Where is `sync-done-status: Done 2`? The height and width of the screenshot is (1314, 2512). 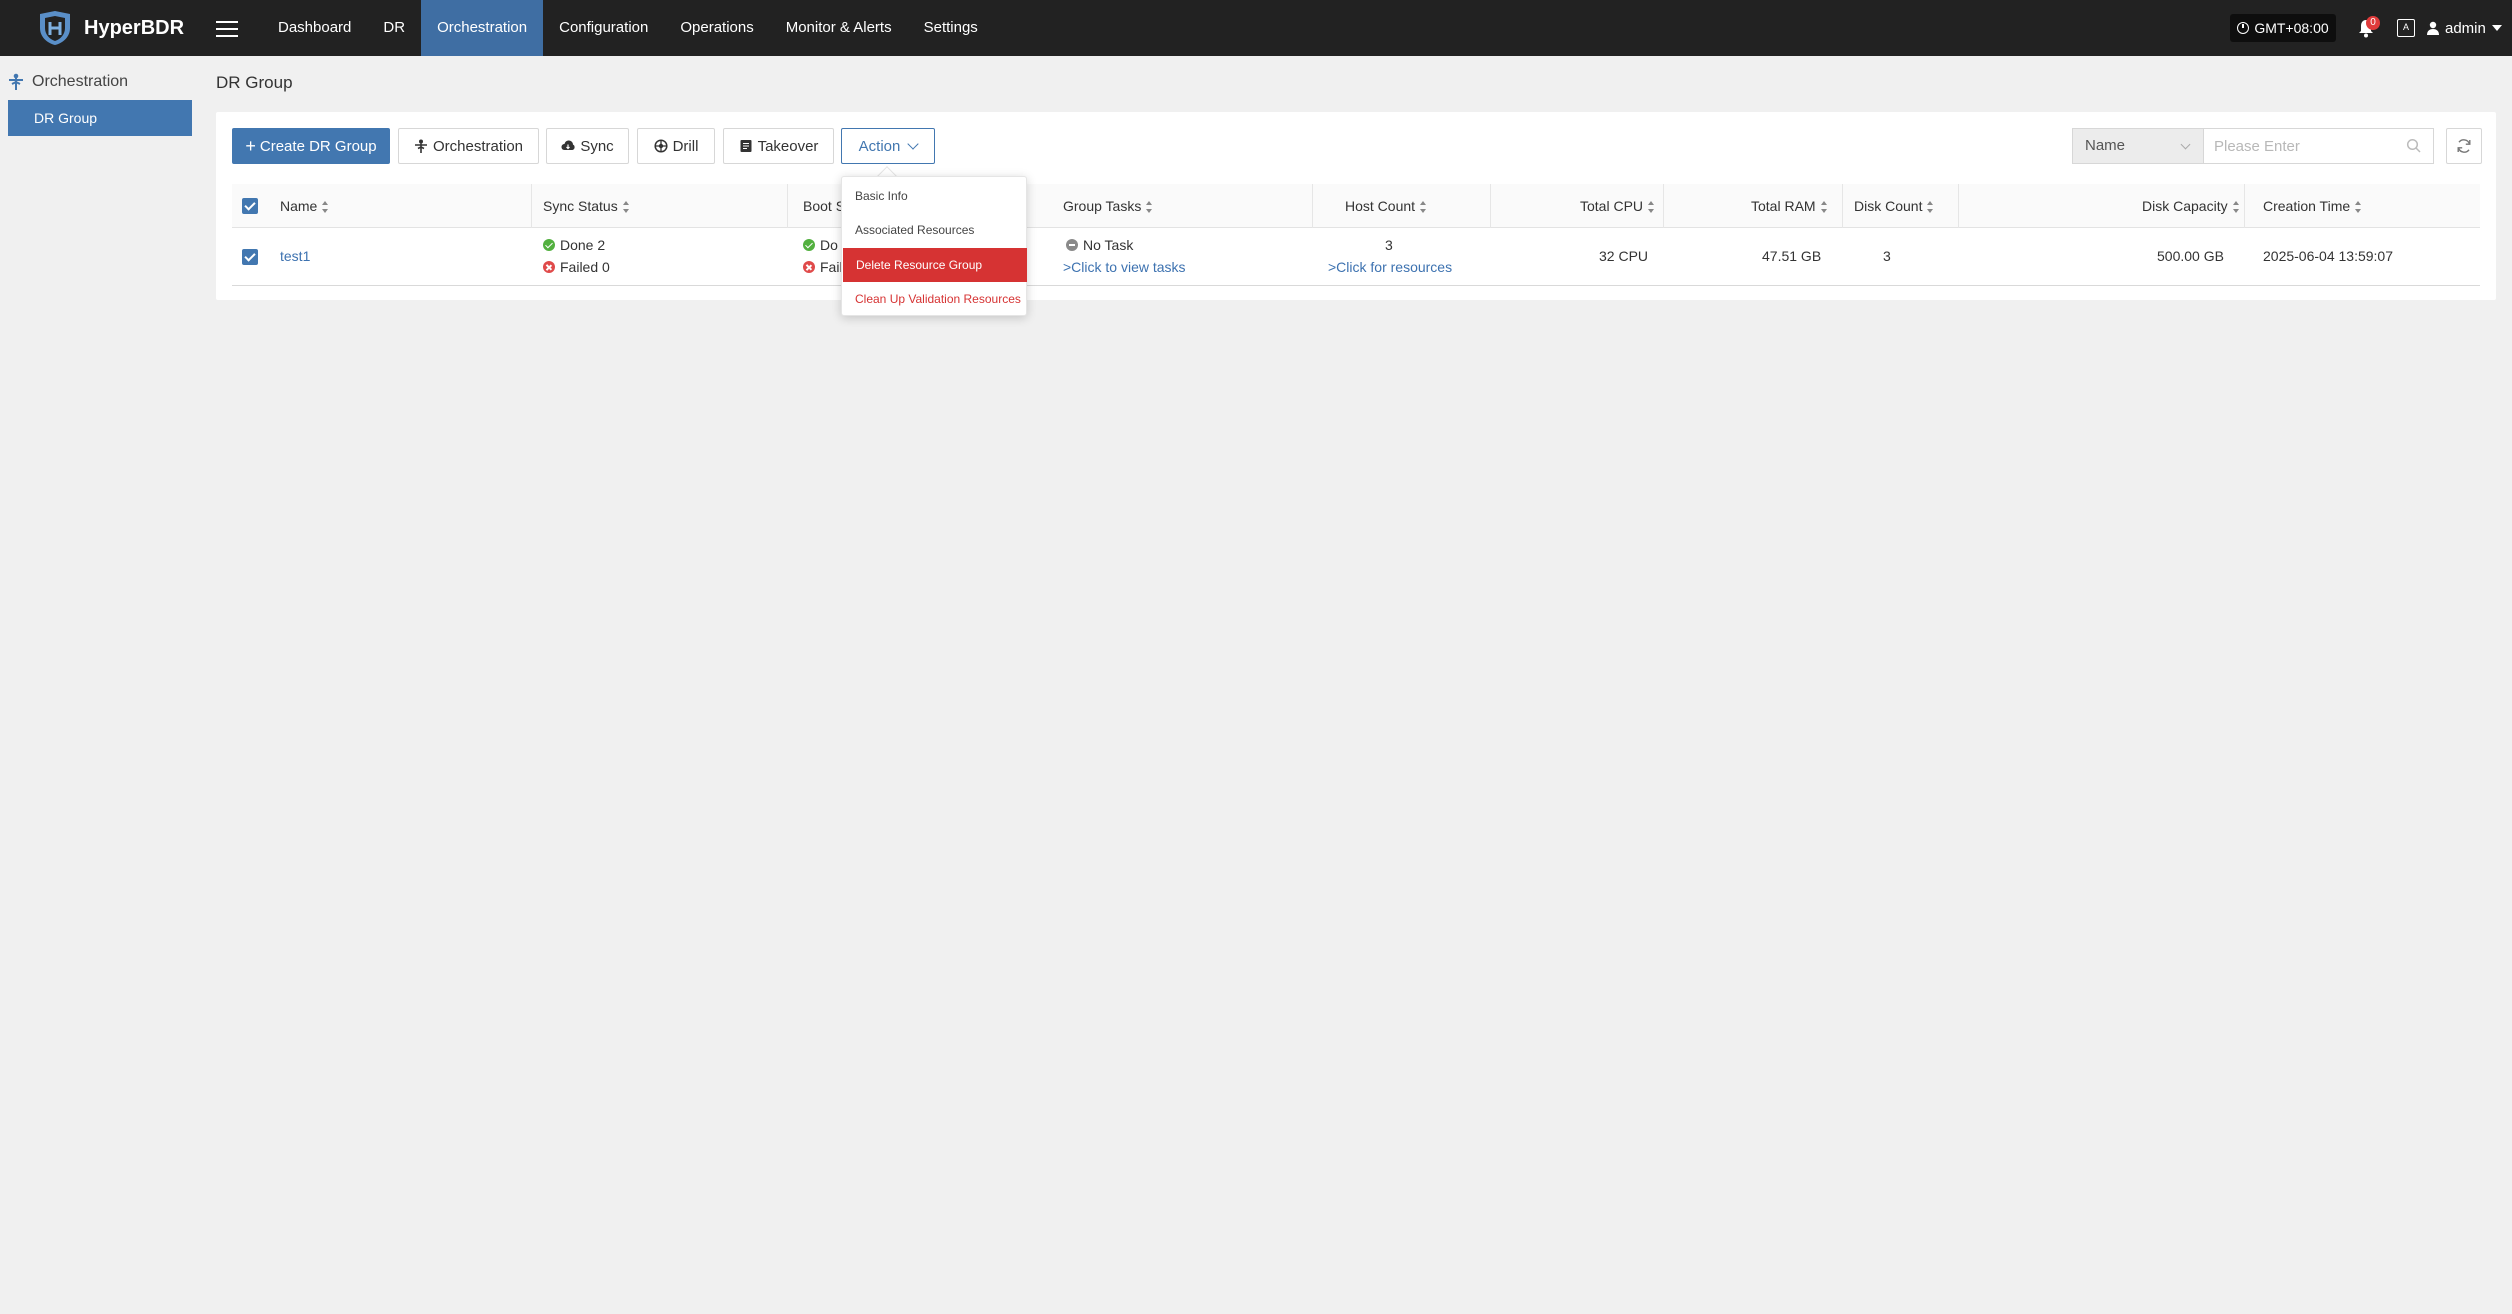 sync-done-status: Done 2 is located at coordinates (574, 245).